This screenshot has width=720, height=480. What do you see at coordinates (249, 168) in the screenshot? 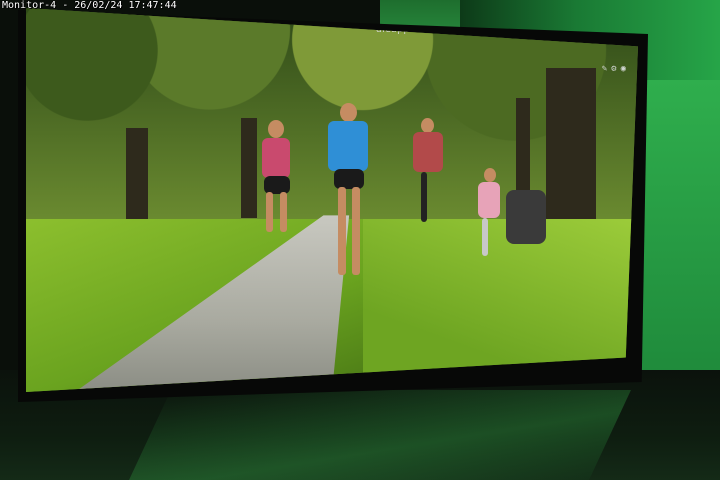
I see `tree-trunk` at bounding box center [249, 168].